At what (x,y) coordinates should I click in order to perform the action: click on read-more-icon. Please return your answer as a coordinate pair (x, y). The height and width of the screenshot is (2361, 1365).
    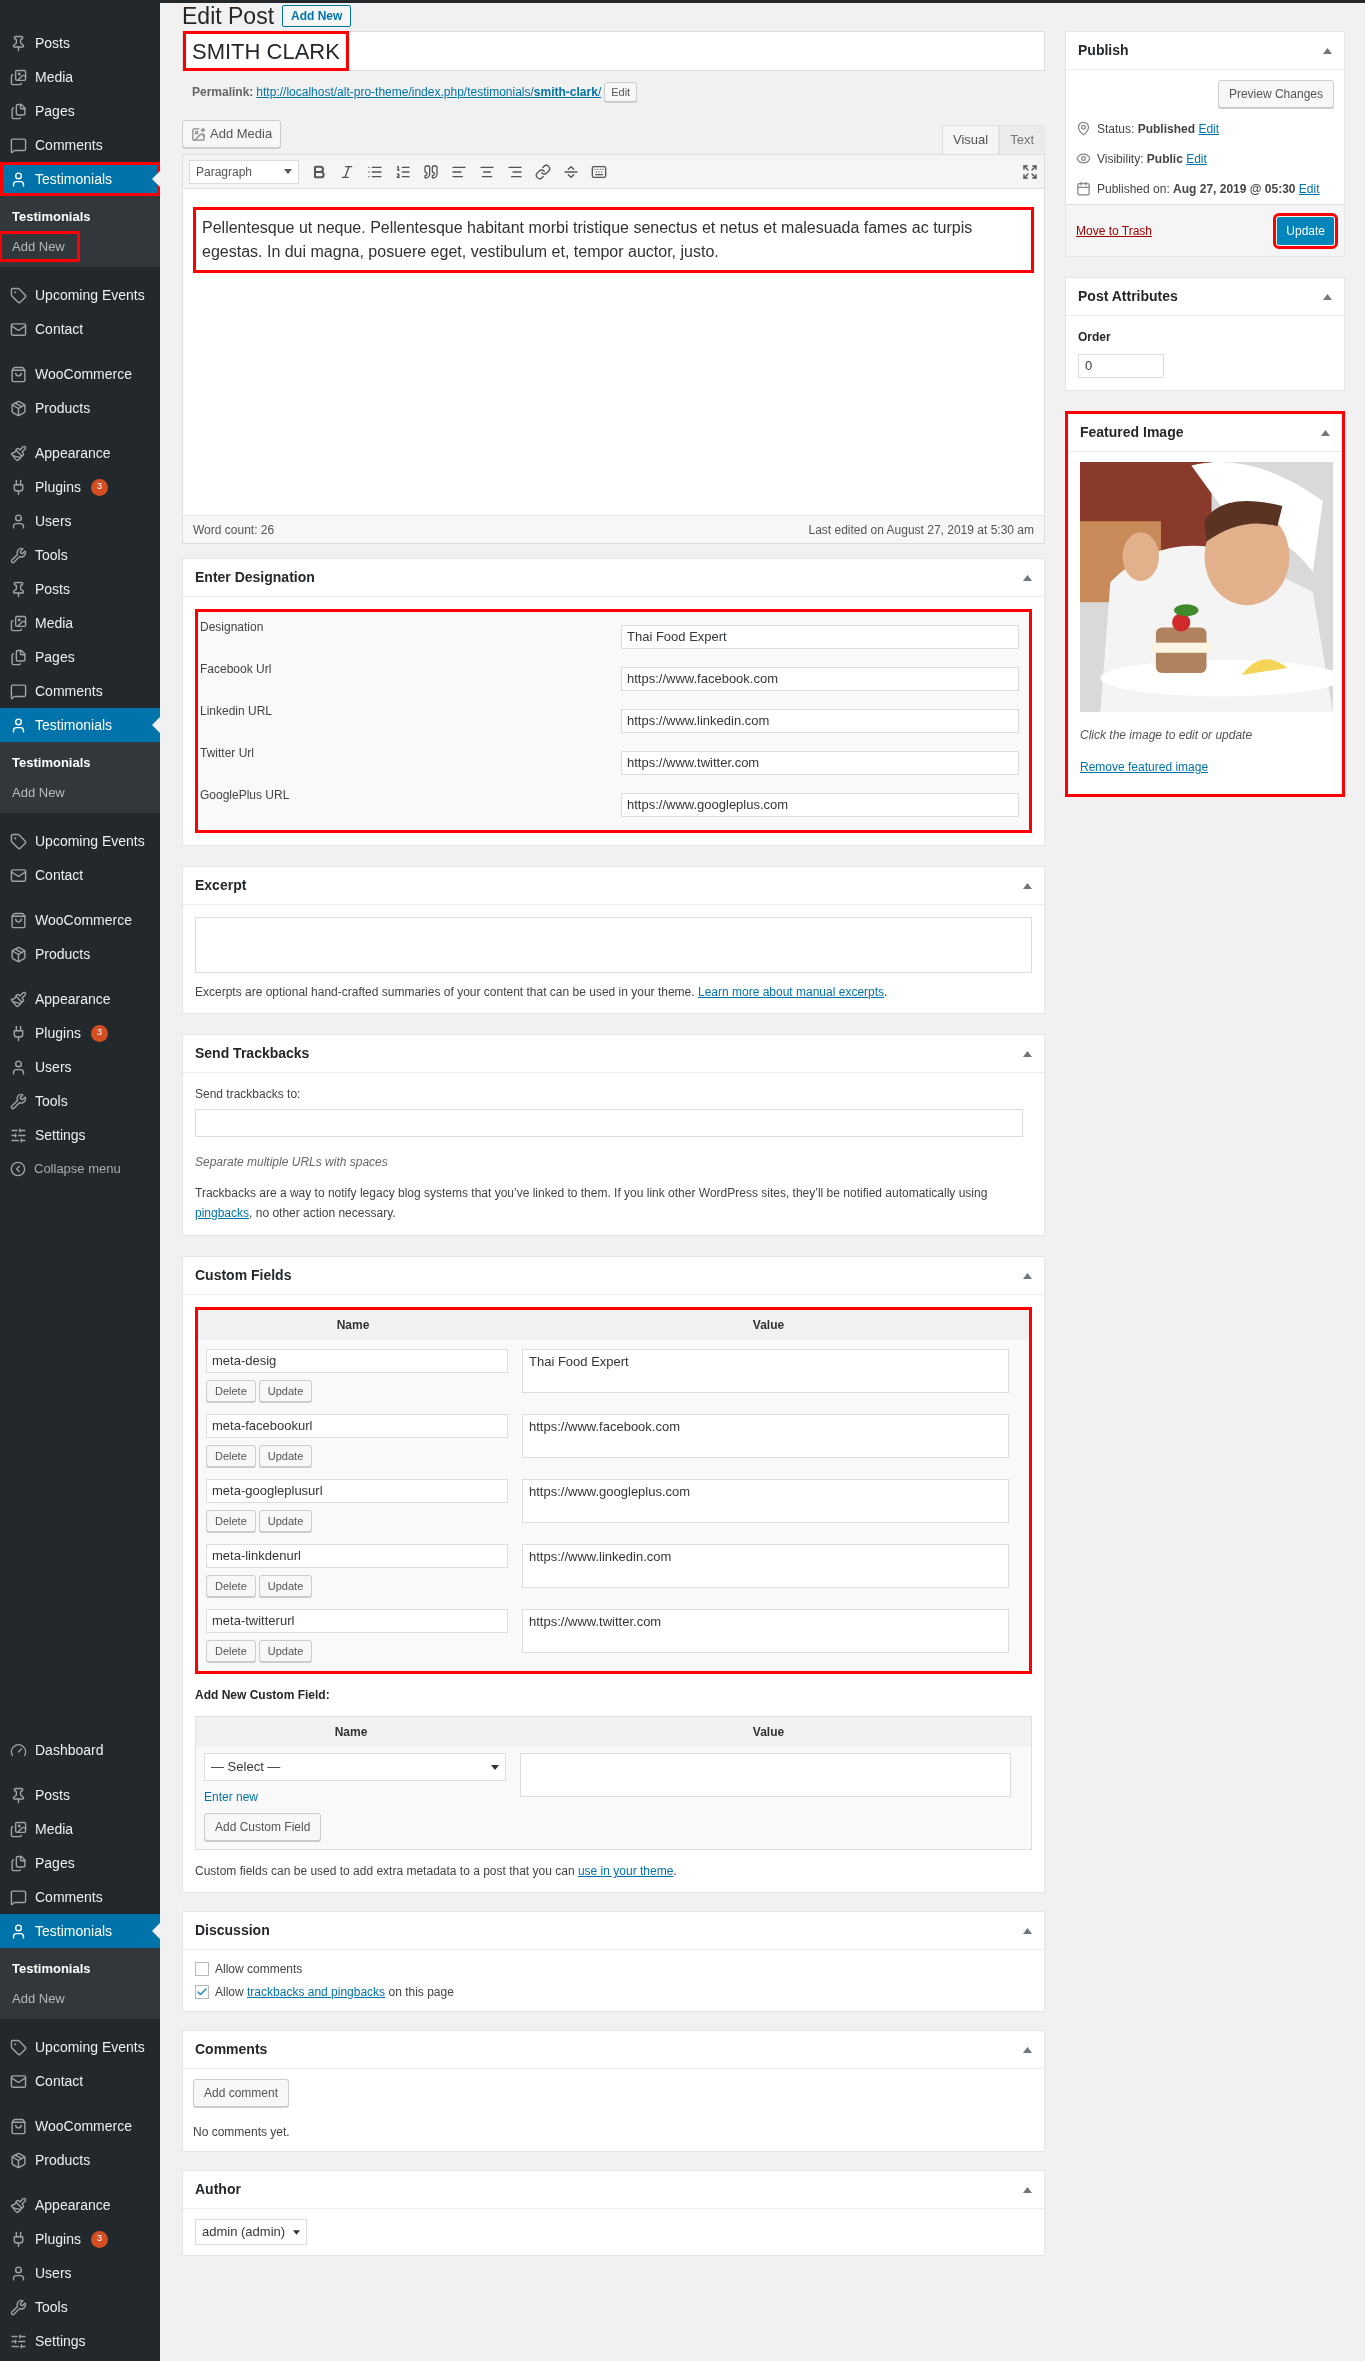
    Looking at the image, I should click on (571, 171).